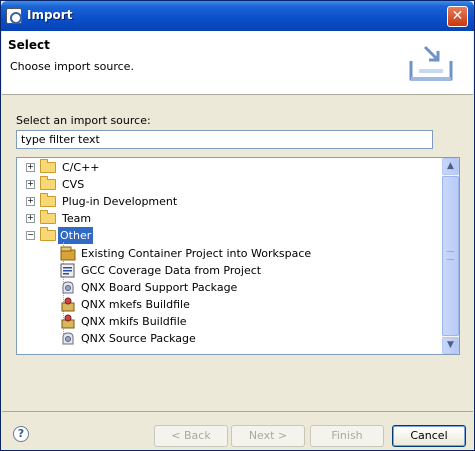 Image resolution: width=475 pixels, height=451 pixels. What do you see at coordinates (429, 436) in the screenshot?
I see `cancel-button: Cancel` at bounding box center [429, 436].